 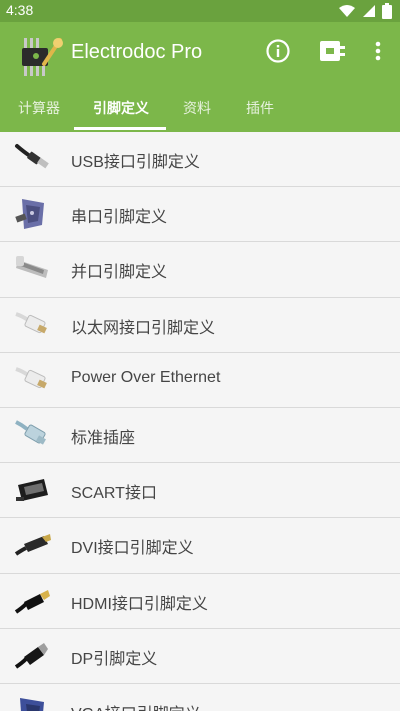 I want to click on list-item-usb: USB接口引脚定义, so click(x=200, y=160).